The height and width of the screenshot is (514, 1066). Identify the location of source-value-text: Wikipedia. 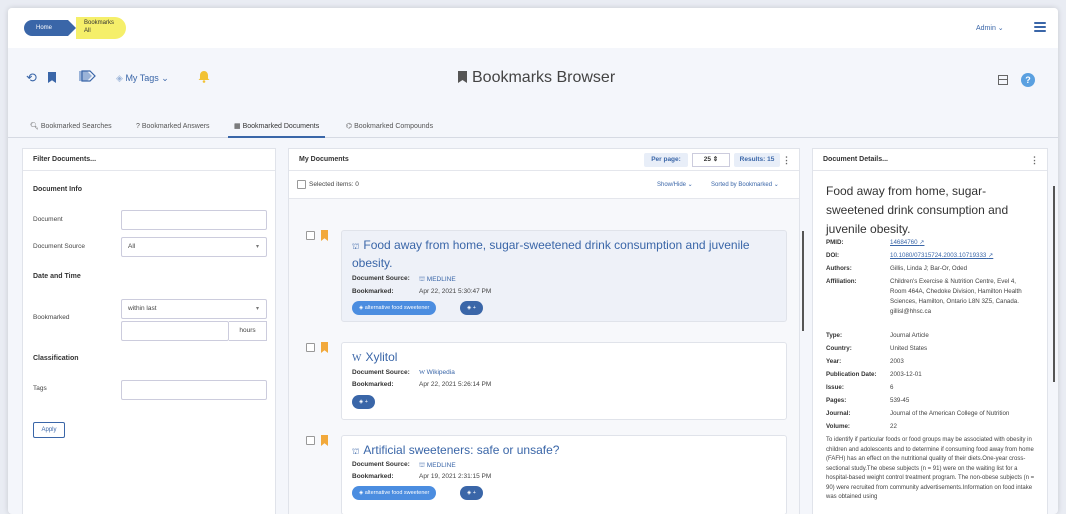
(440, 372).